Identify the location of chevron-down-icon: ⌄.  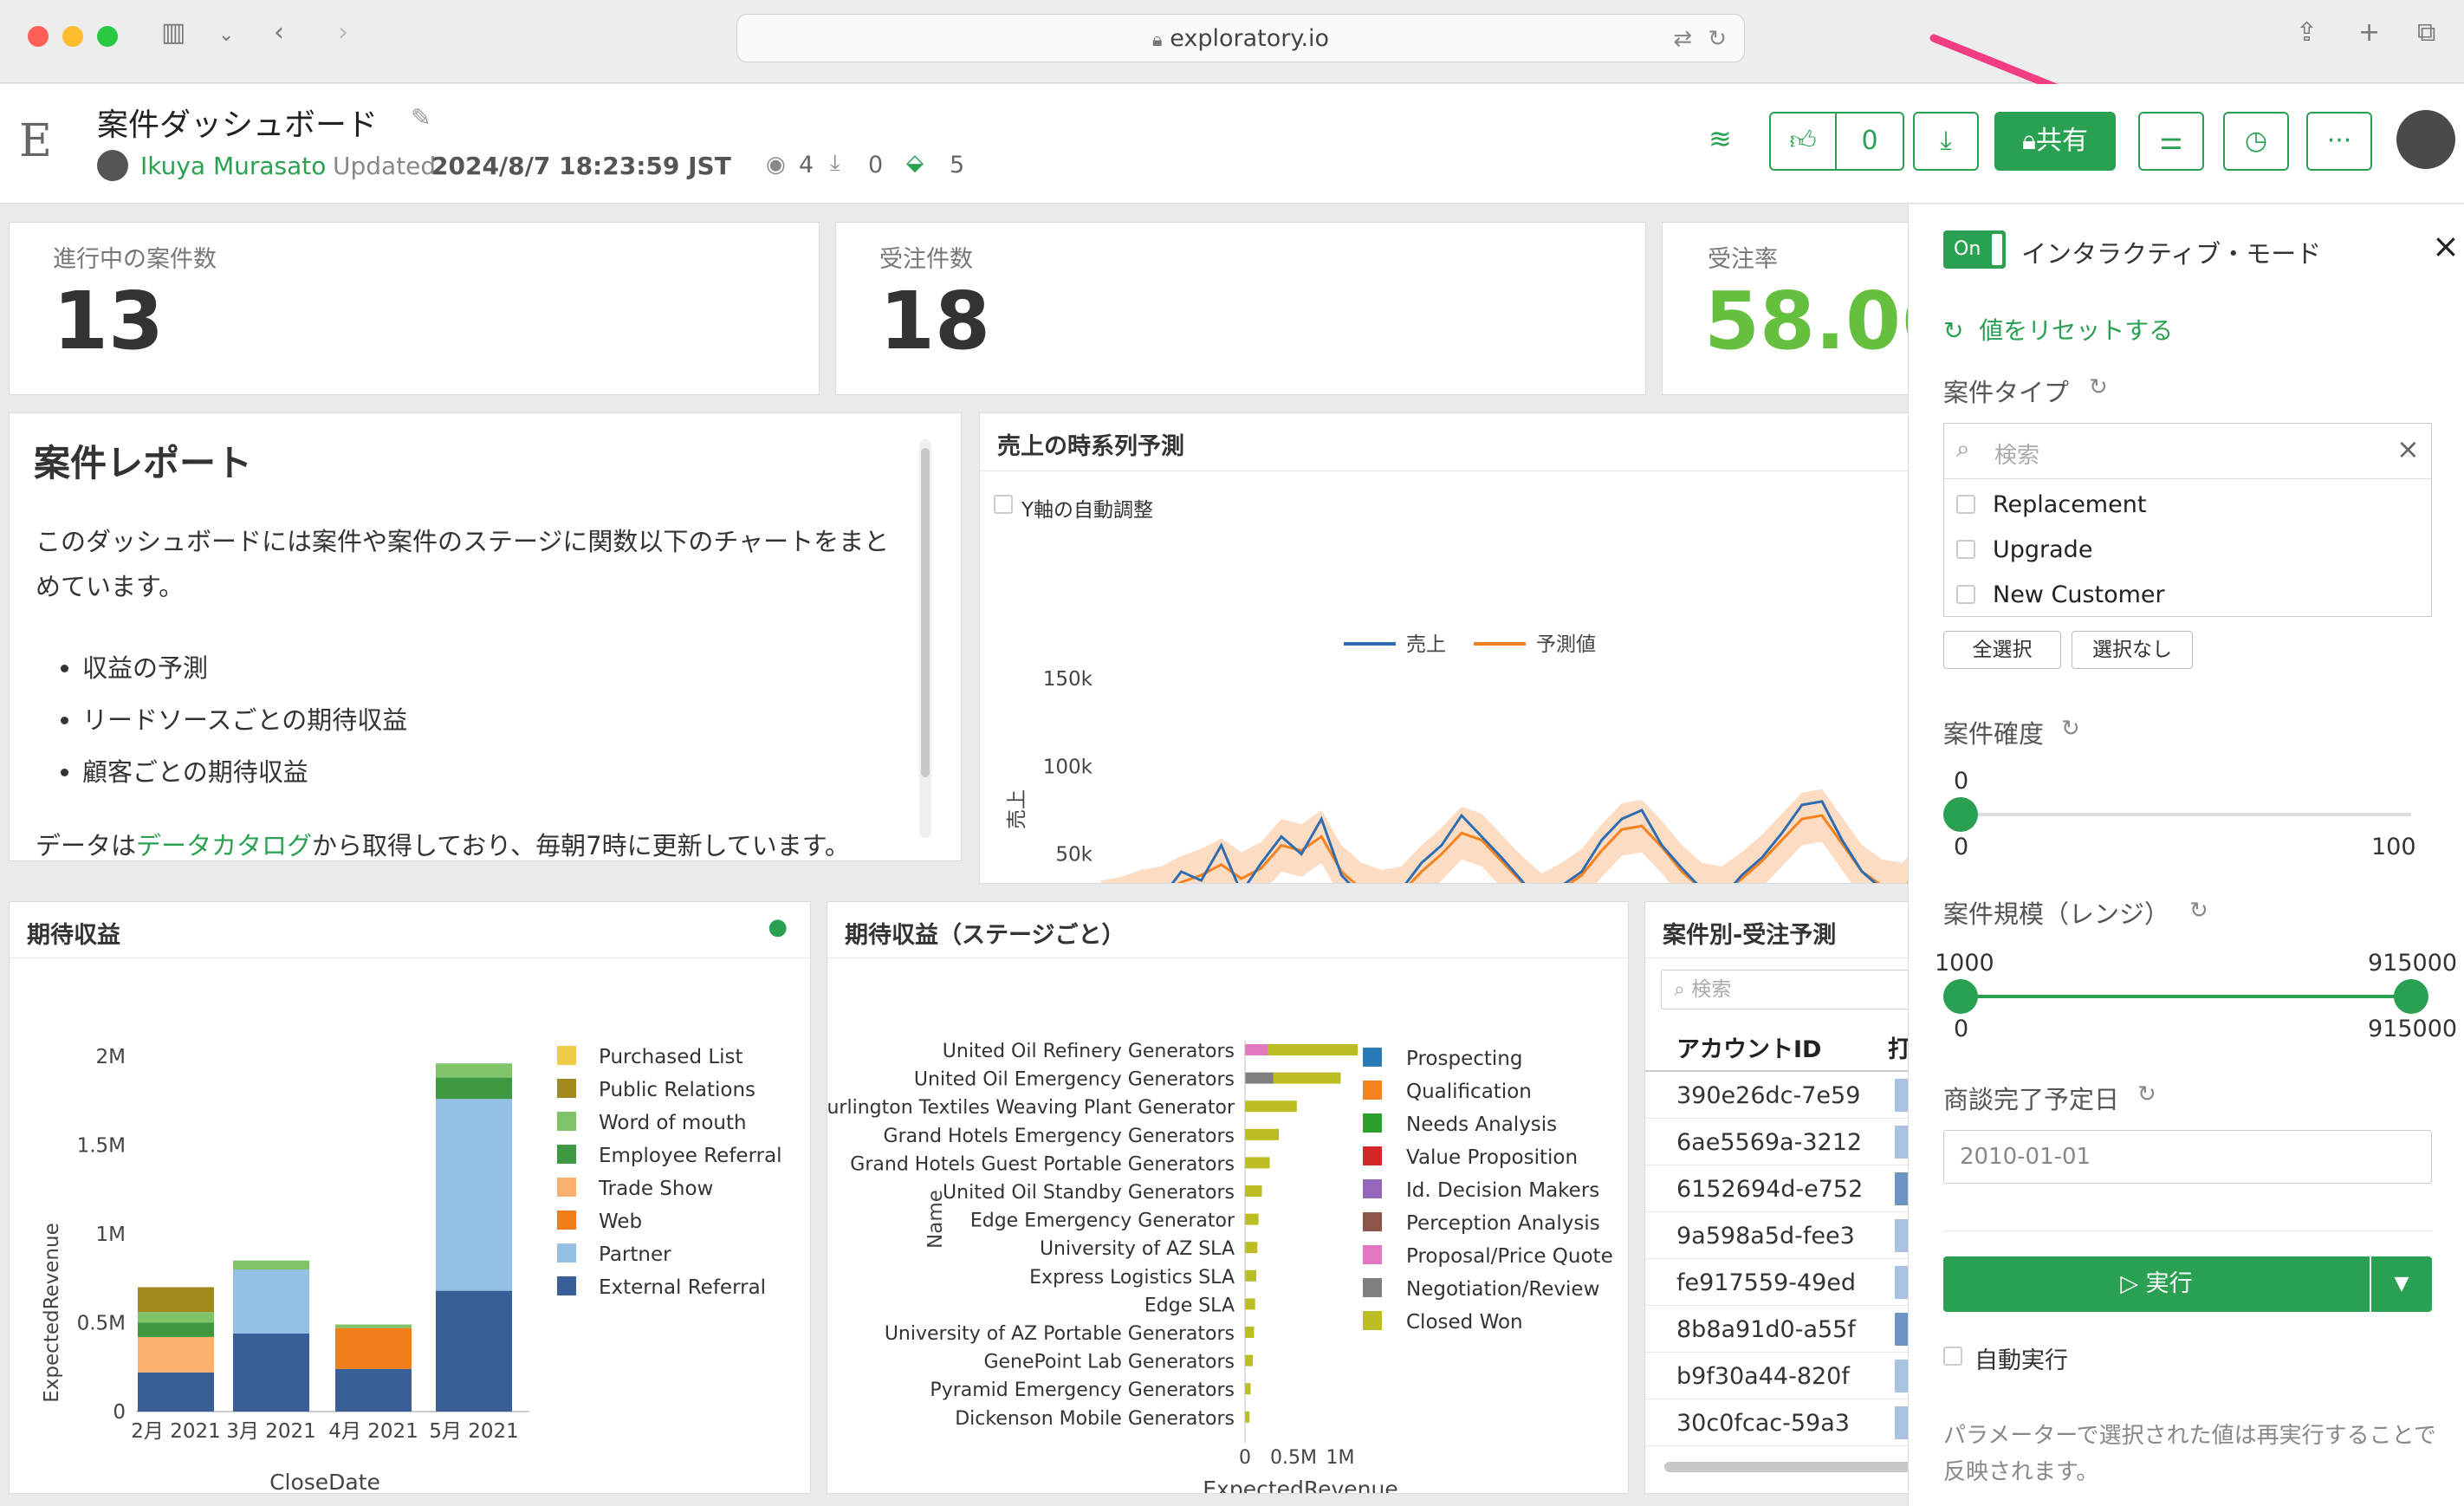
(226, 35).